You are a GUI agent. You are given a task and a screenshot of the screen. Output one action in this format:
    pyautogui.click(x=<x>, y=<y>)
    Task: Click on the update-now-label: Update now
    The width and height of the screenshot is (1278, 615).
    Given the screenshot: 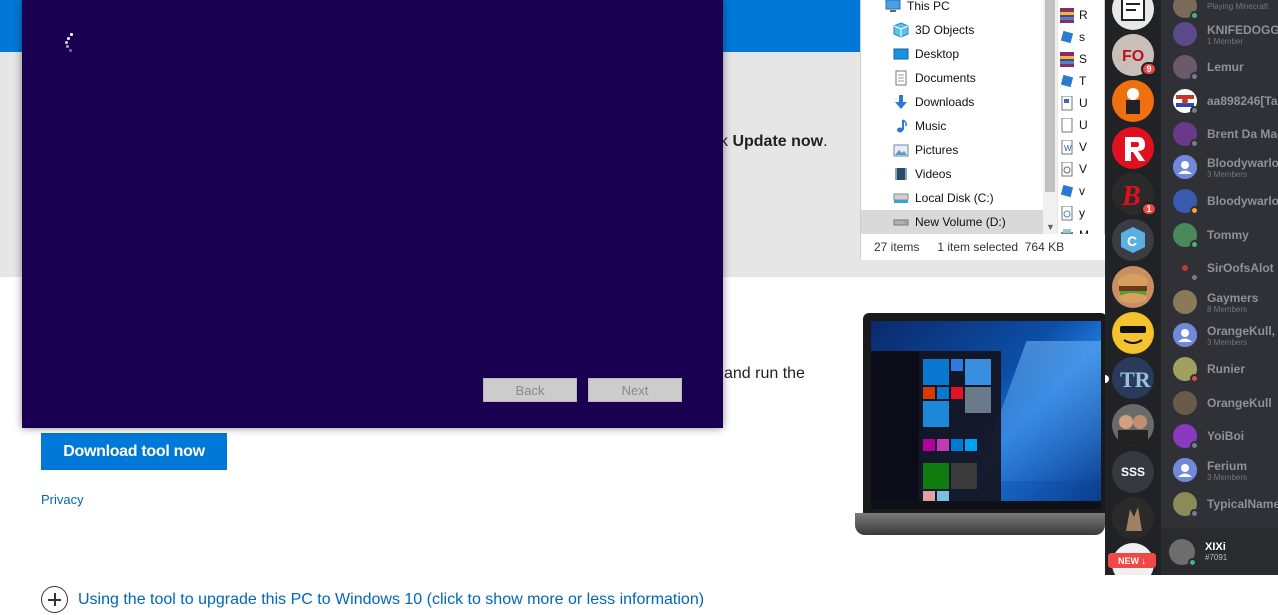 What is the action you would take?
    pyautogui.click(x=778, y=141)
    